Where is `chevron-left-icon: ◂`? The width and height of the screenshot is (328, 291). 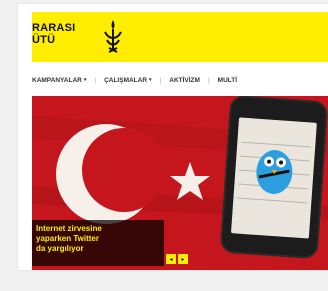
chevron-left-icon: ◂ is located at coordinates (171, 259).